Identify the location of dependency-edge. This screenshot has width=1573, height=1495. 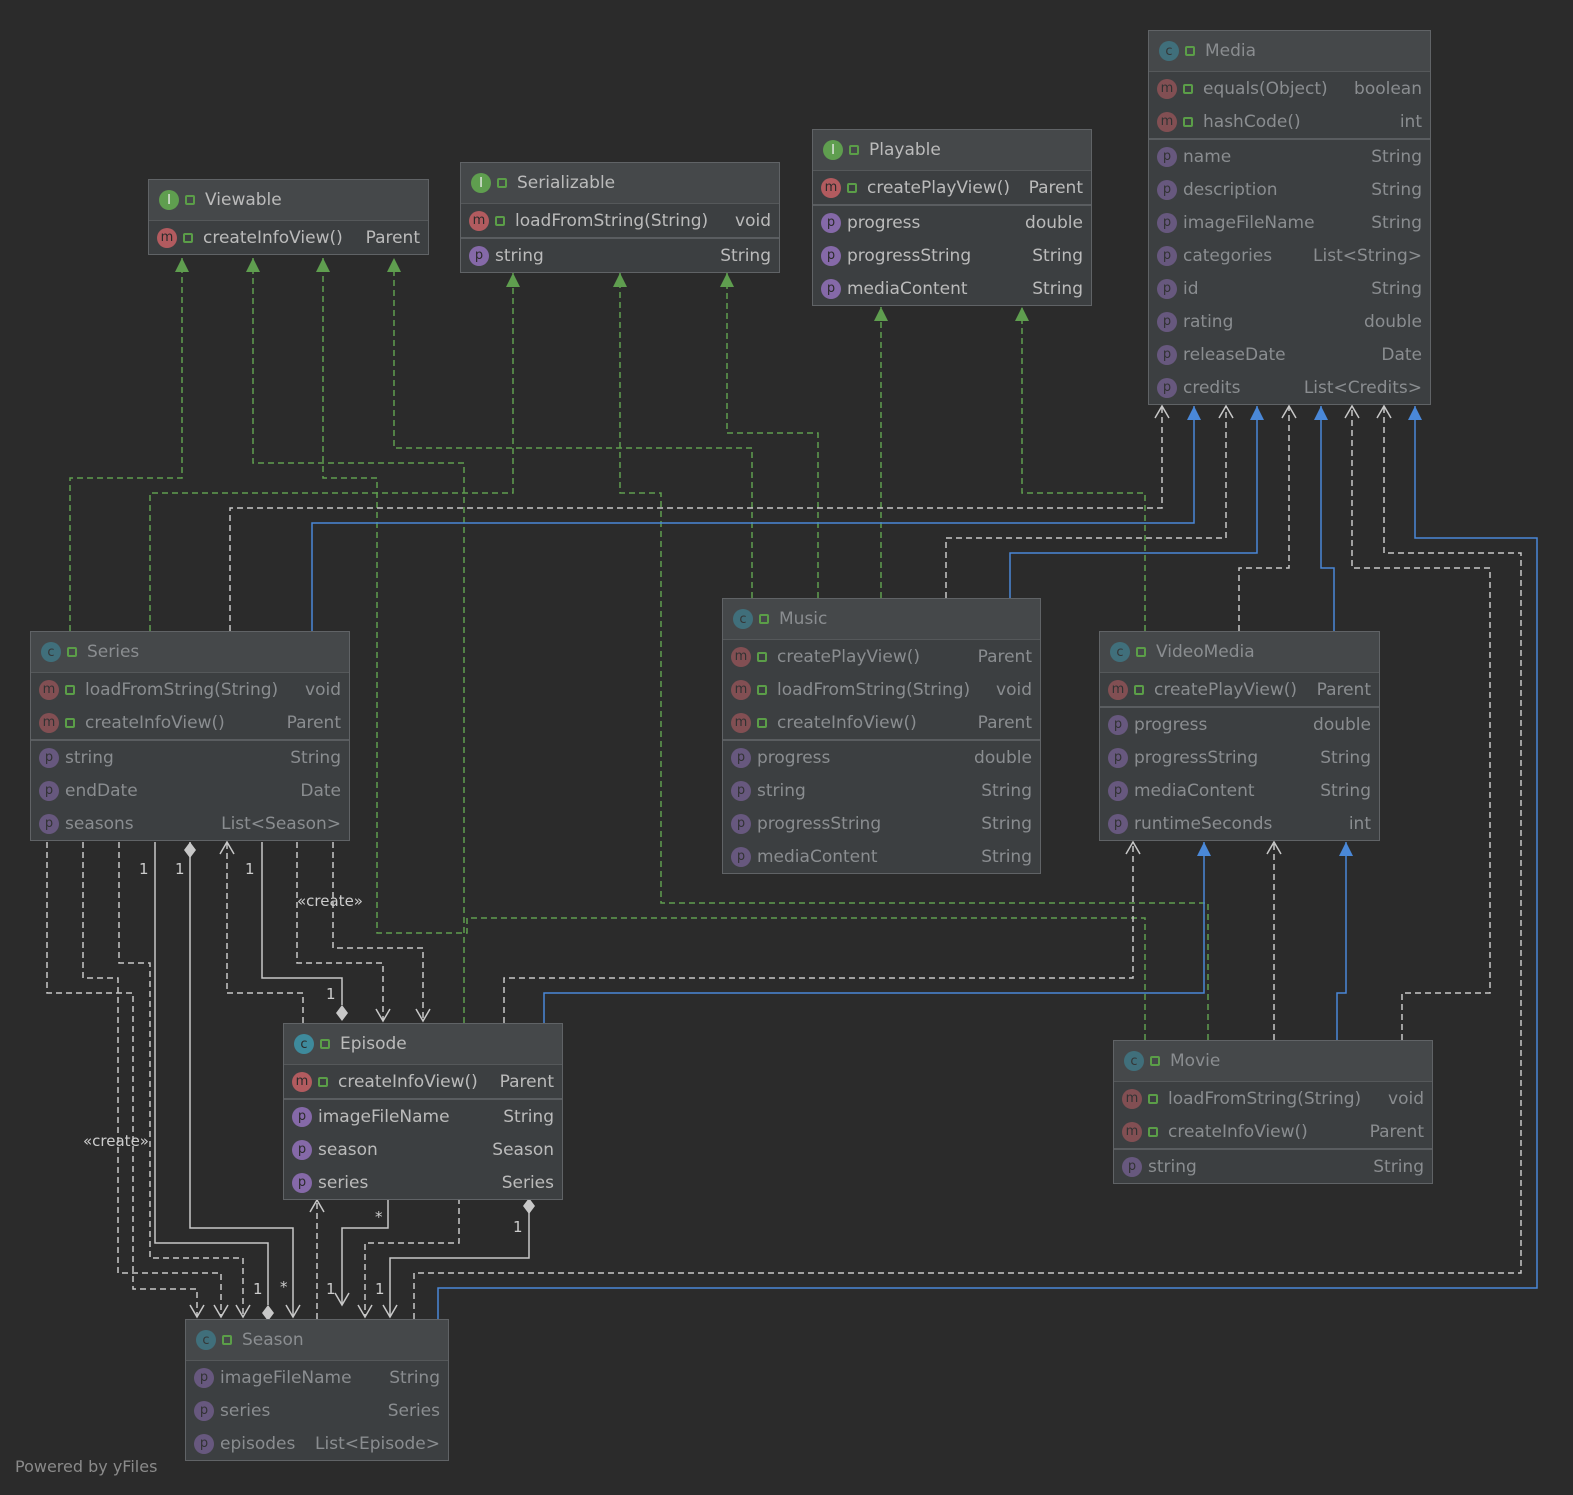
(459, 1257).